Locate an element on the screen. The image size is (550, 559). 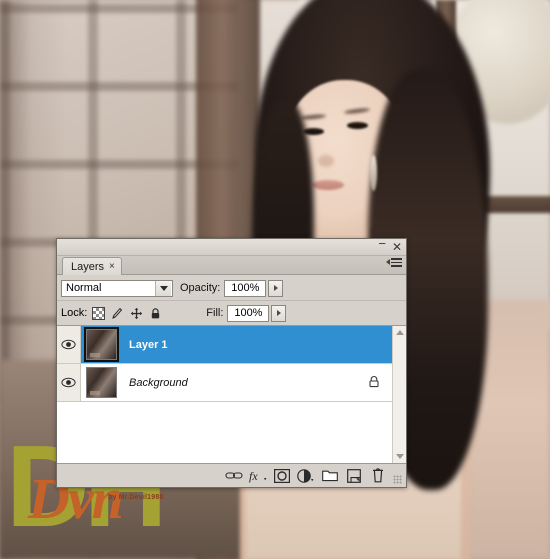
layer-list-scrollbar is located at coordinates (399, 394).